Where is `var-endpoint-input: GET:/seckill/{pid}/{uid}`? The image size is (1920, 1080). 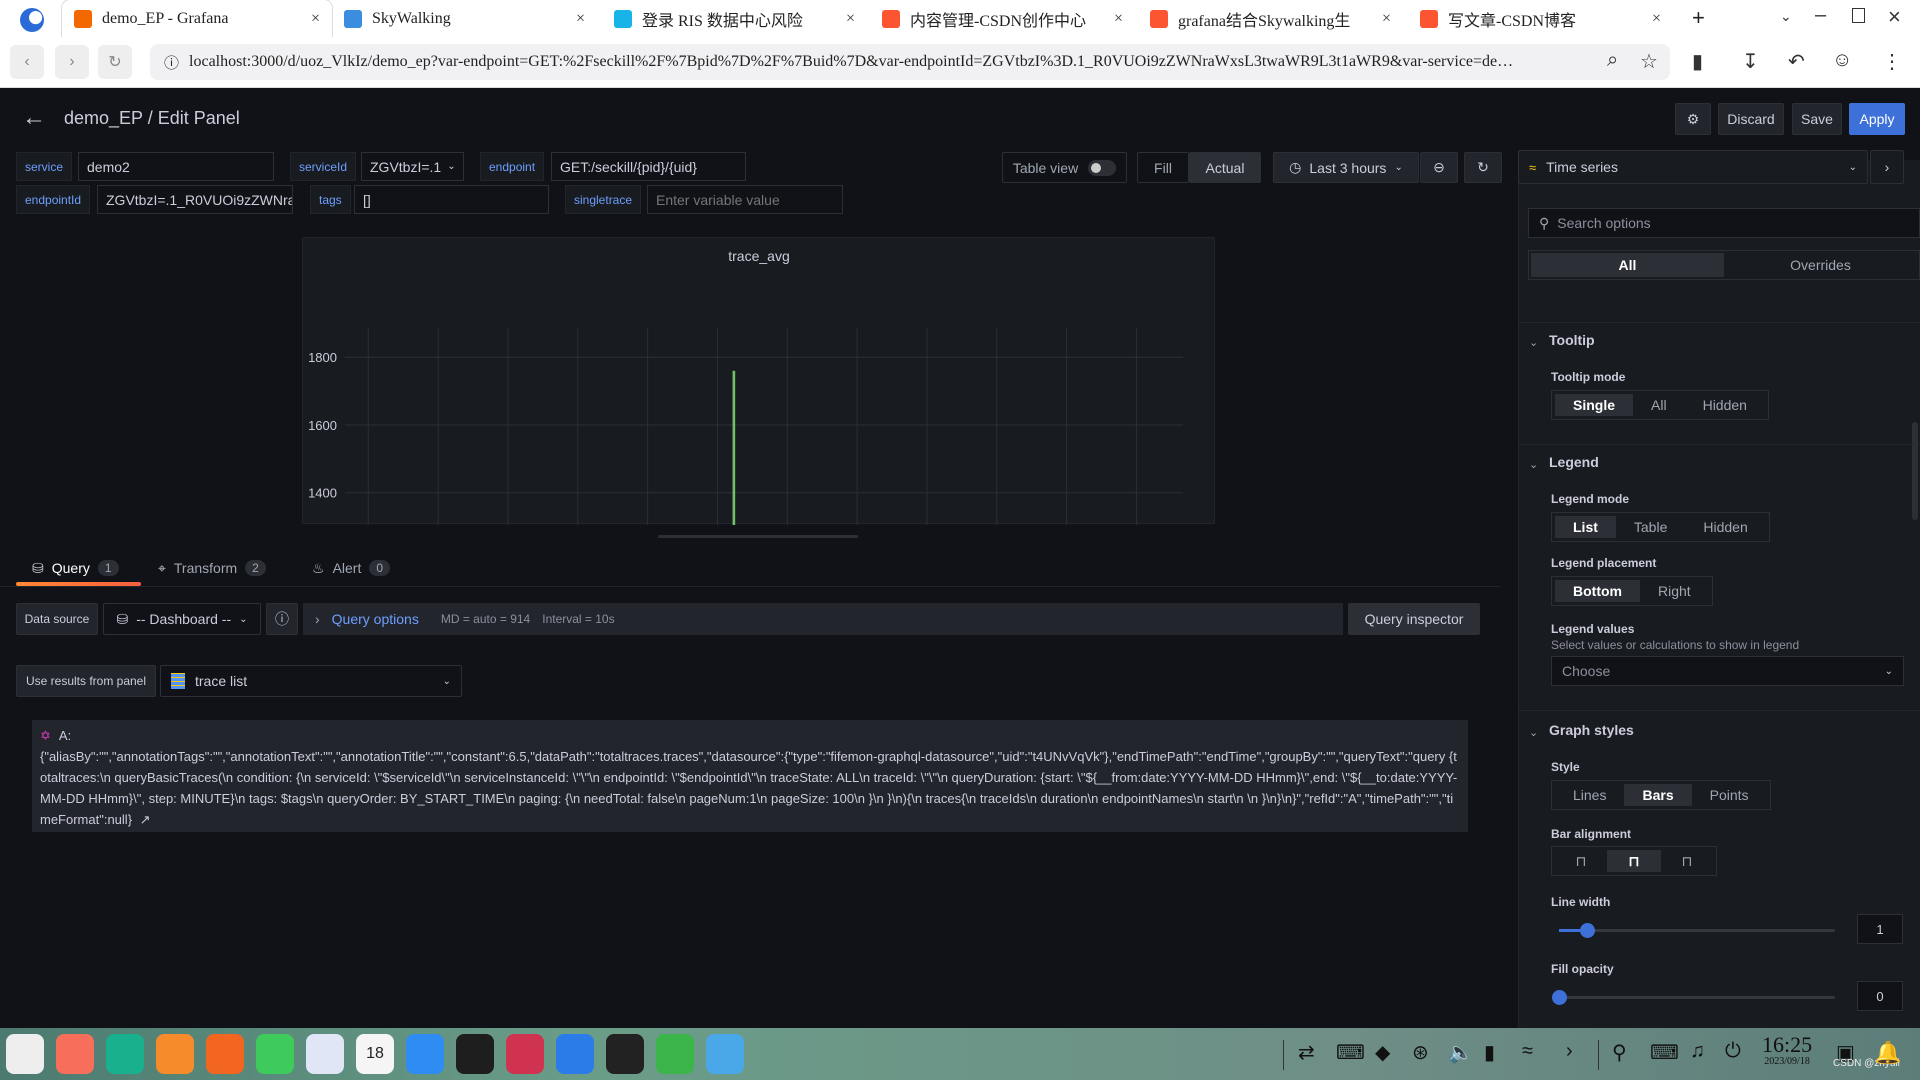
var-endpoint-input: GET:/seckill/{pid}/{uid} is located at coordinates (648, 166).